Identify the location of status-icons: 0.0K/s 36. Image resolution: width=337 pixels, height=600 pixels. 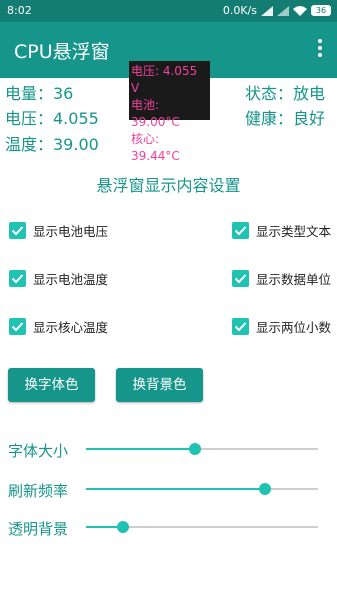
(277, 10).